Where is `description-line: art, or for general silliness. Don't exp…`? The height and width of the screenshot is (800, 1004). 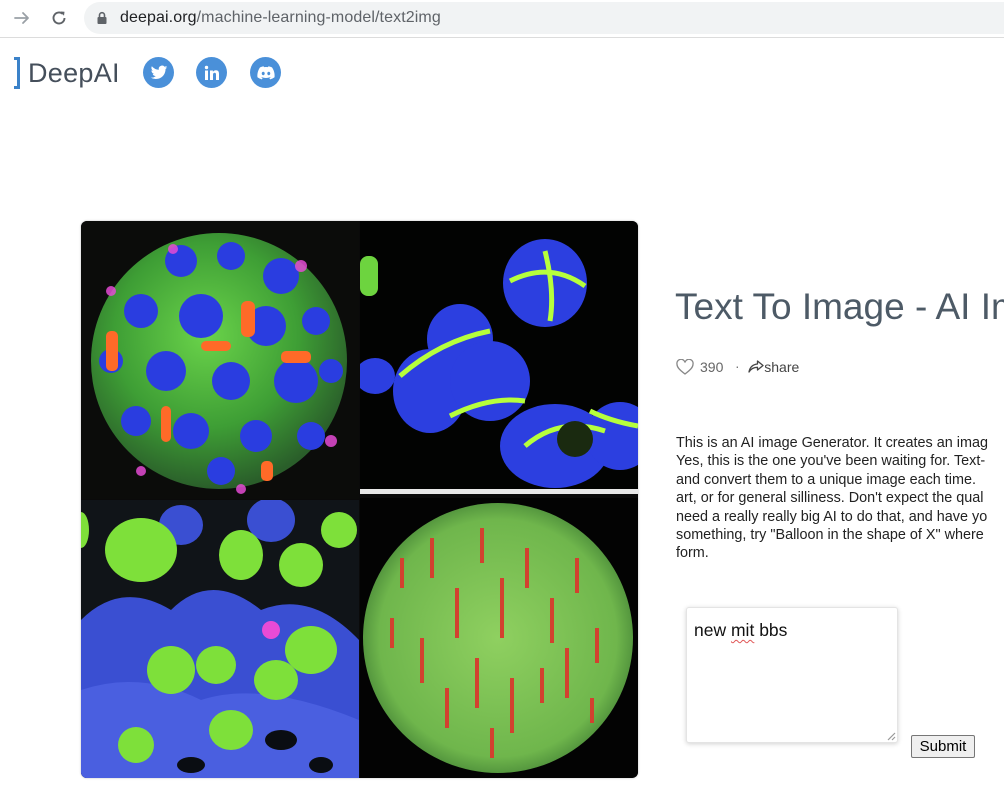
description-line: art, or for general silliness. Don't exp… is located at coordinates (830, 498).